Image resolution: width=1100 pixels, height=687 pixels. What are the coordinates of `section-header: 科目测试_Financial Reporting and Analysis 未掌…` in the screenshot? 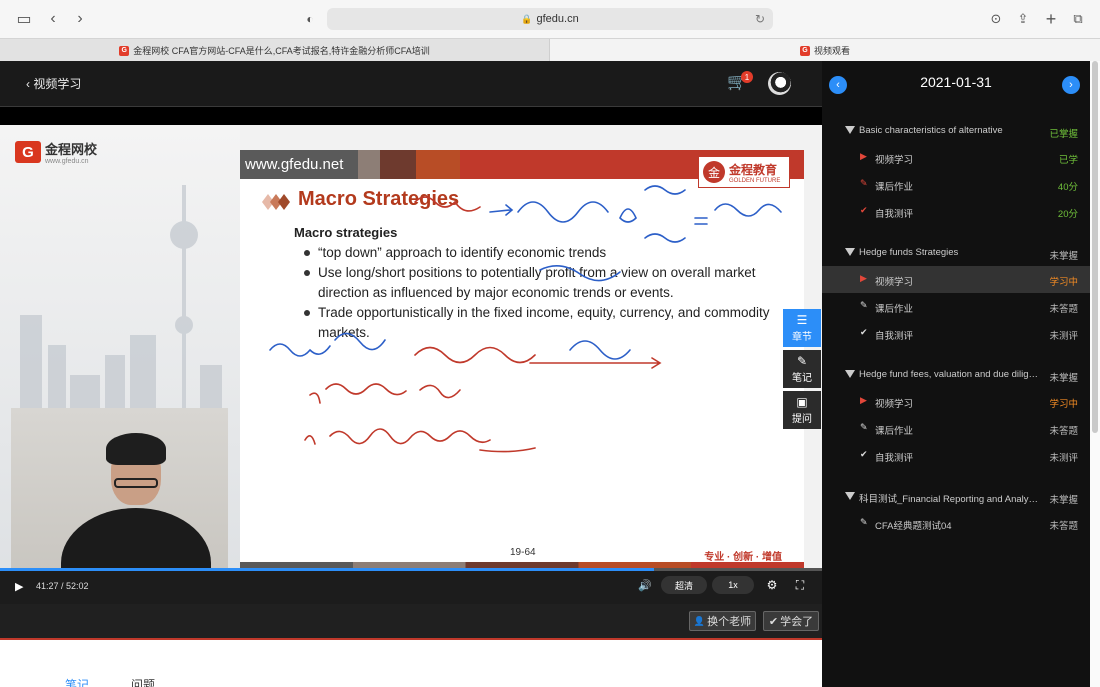 It's located at (956, 497).